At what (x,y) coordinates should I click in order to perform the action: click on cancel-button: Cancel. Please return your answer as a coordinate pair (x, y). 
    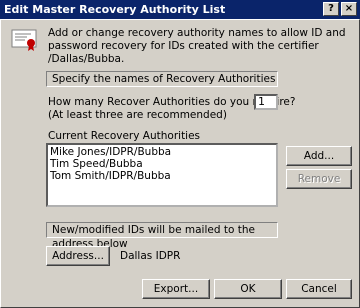
    Looking at the image, I should click on (319, 289).